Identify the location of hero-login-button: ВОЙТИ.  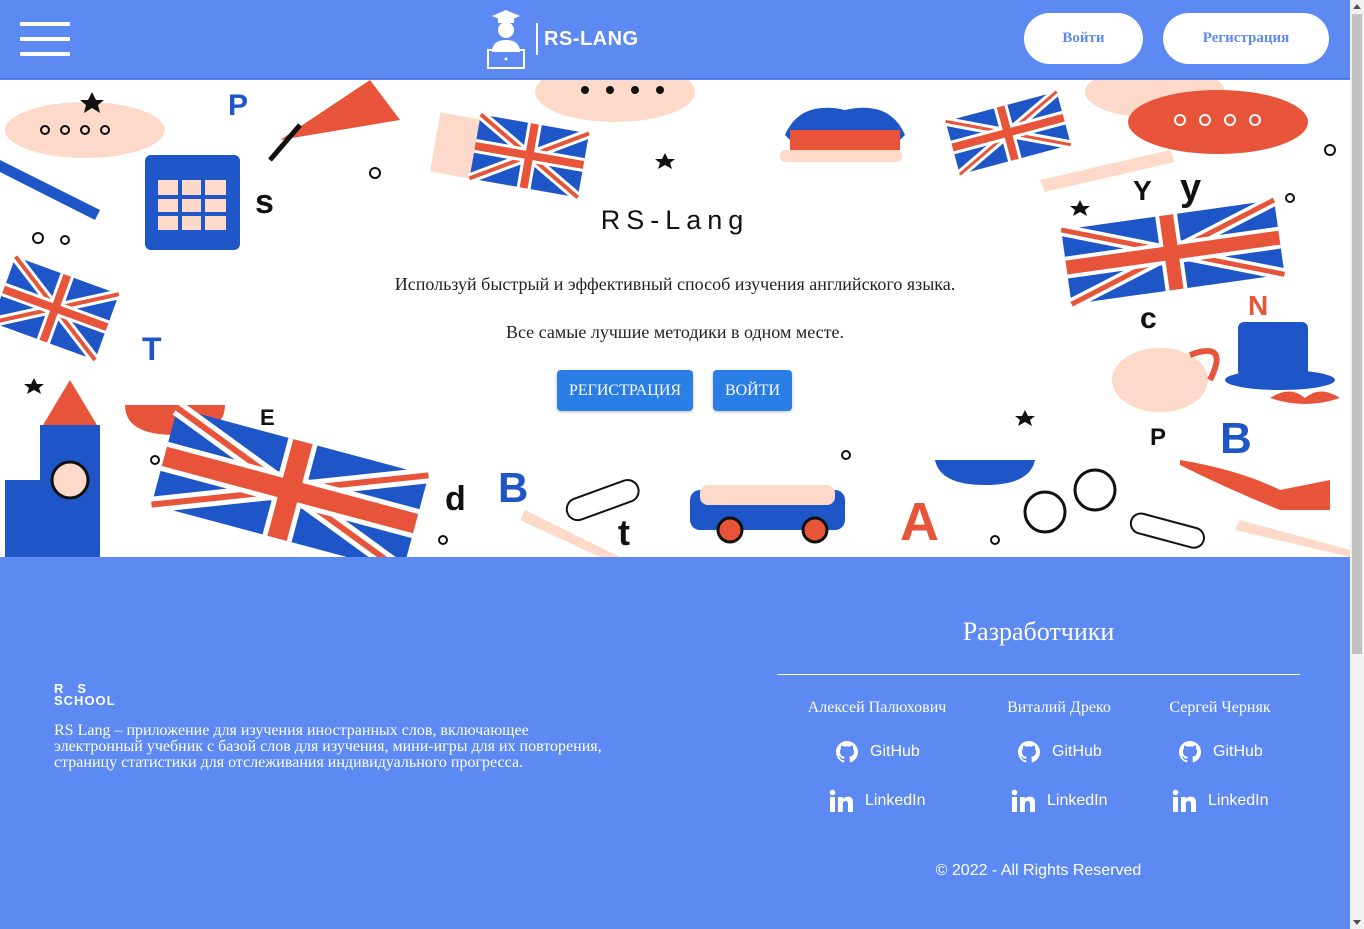
(752, 390).